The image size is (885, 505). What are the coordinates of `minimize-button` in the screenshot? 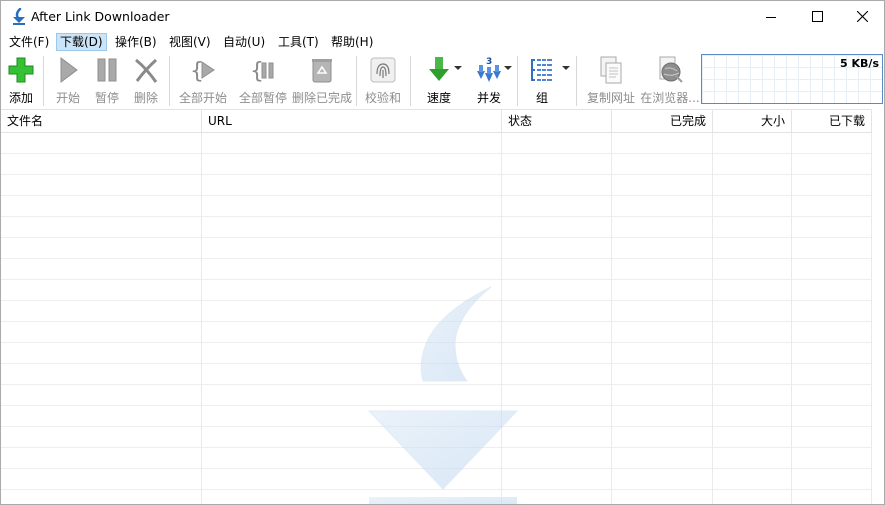 It's located at (771, 16).